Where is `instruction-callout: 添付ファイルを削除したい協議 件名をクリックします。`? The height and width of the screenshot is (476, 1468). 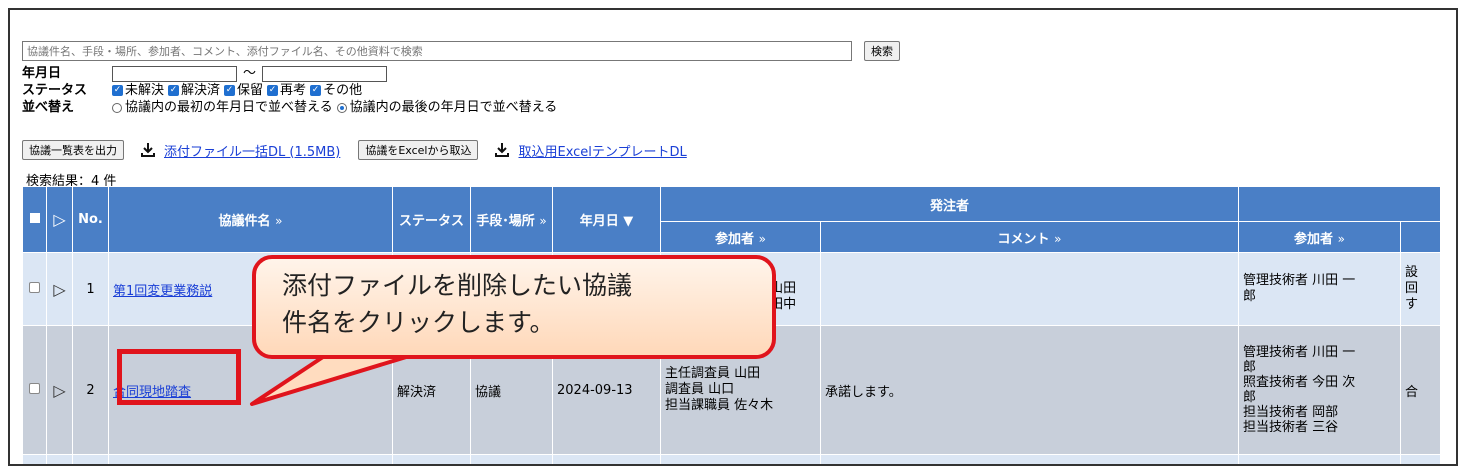 instruction-callout: 添付ファイルを削除したい協議 件名をクリックします。 is located at coordinates (514, 307).